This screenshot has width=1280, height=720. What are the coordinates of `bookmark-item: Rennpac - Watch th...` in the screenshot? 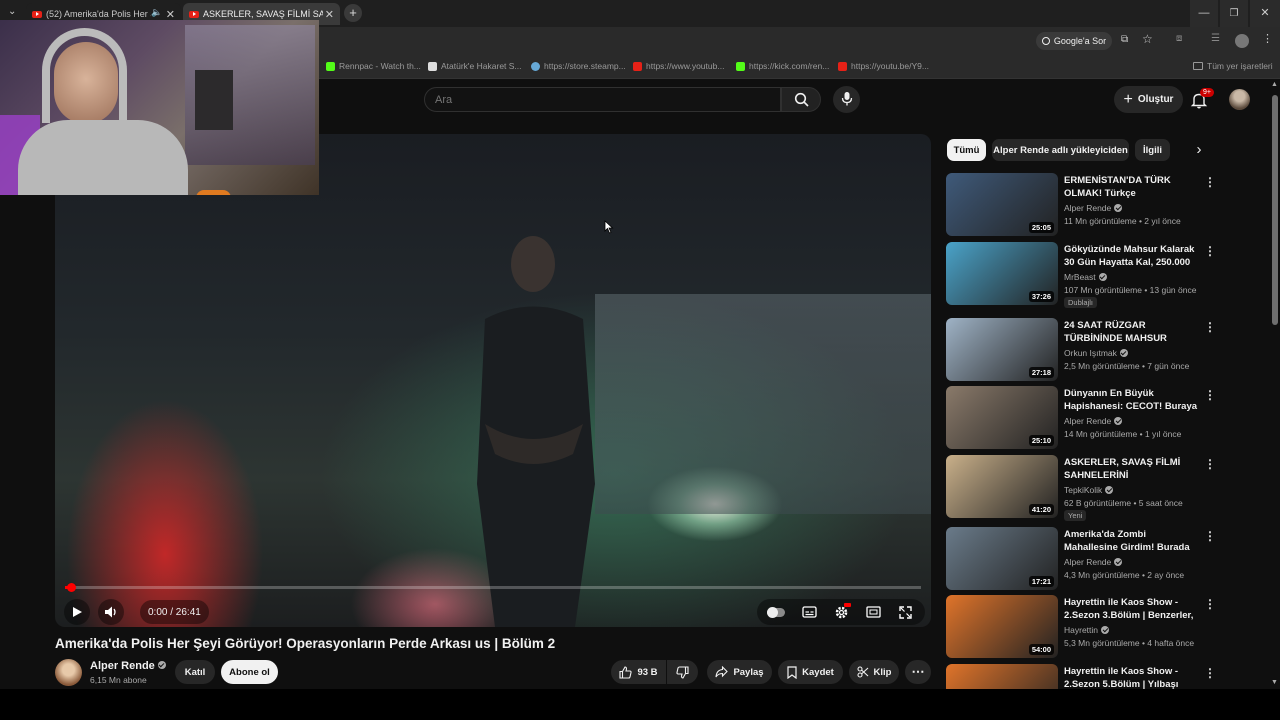 It's located at (373, 66).